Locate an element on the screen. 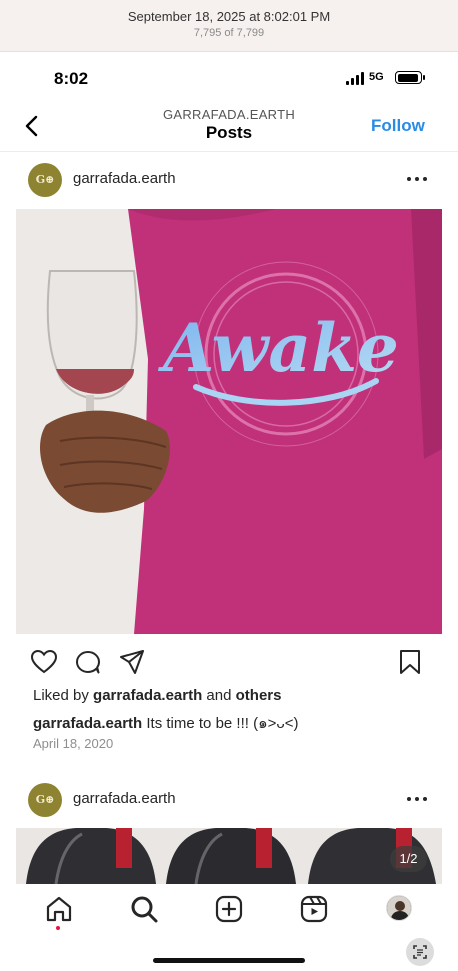  home-icon is located at coordinates (59, 909).